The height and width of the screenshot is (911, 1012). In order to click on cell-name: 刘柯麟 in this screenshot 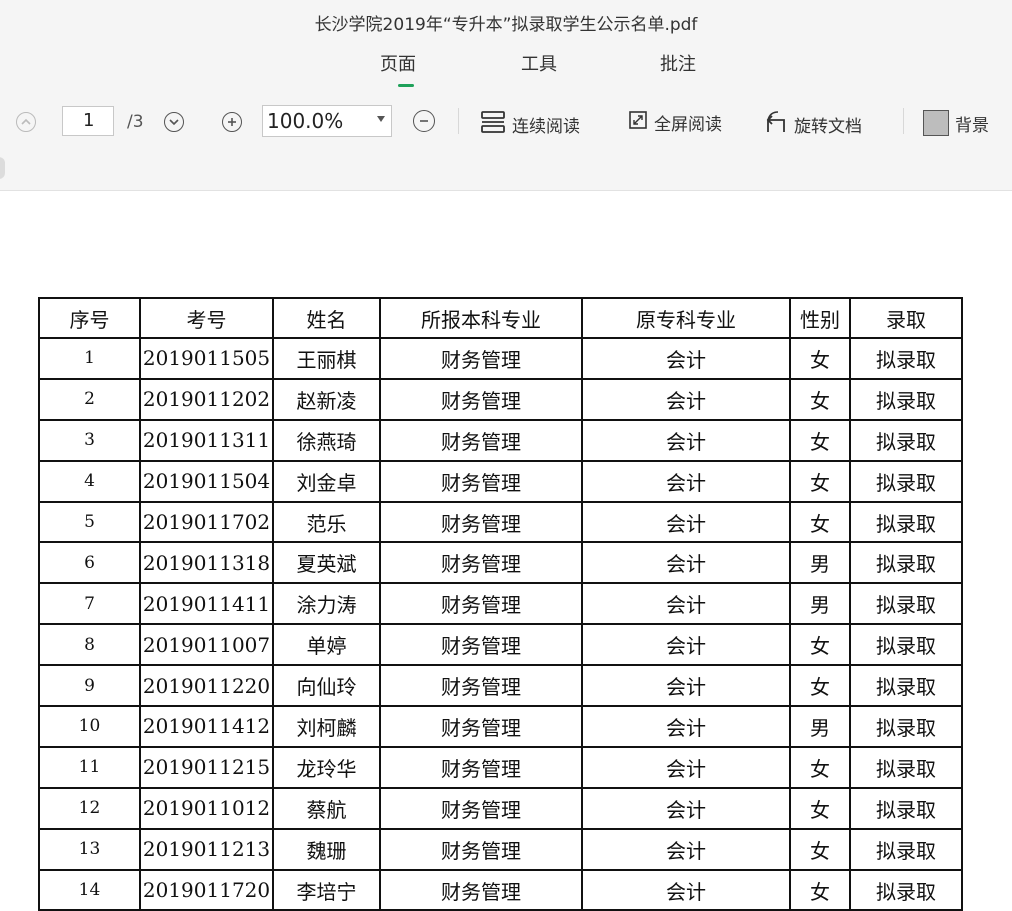, I will do `click(326, 726)`.